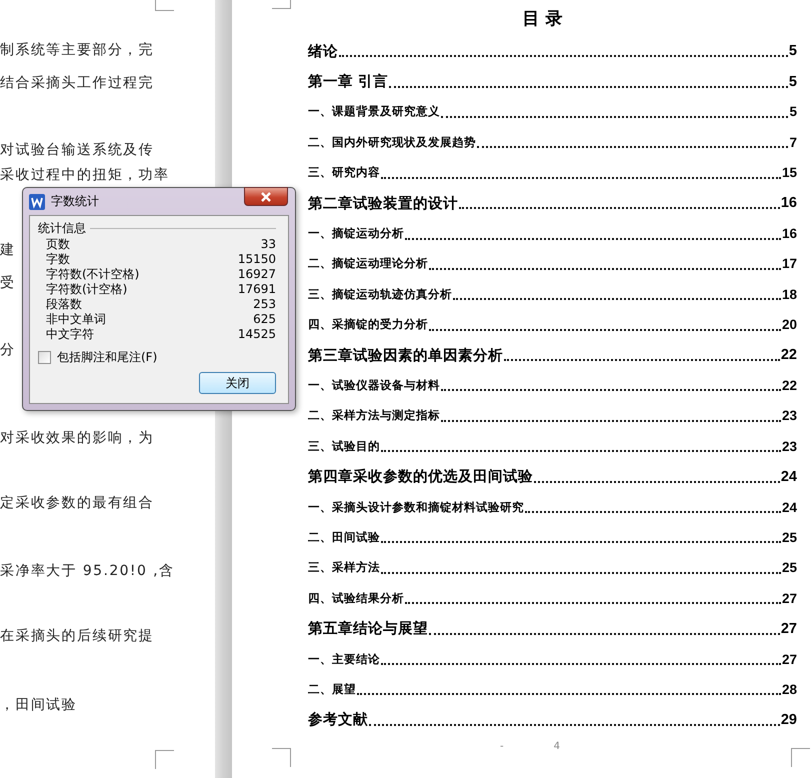  What do you see at coordinates (37, 202) in the screenshot?
I see `app-logo-icon` at bounding box center [37, 202].